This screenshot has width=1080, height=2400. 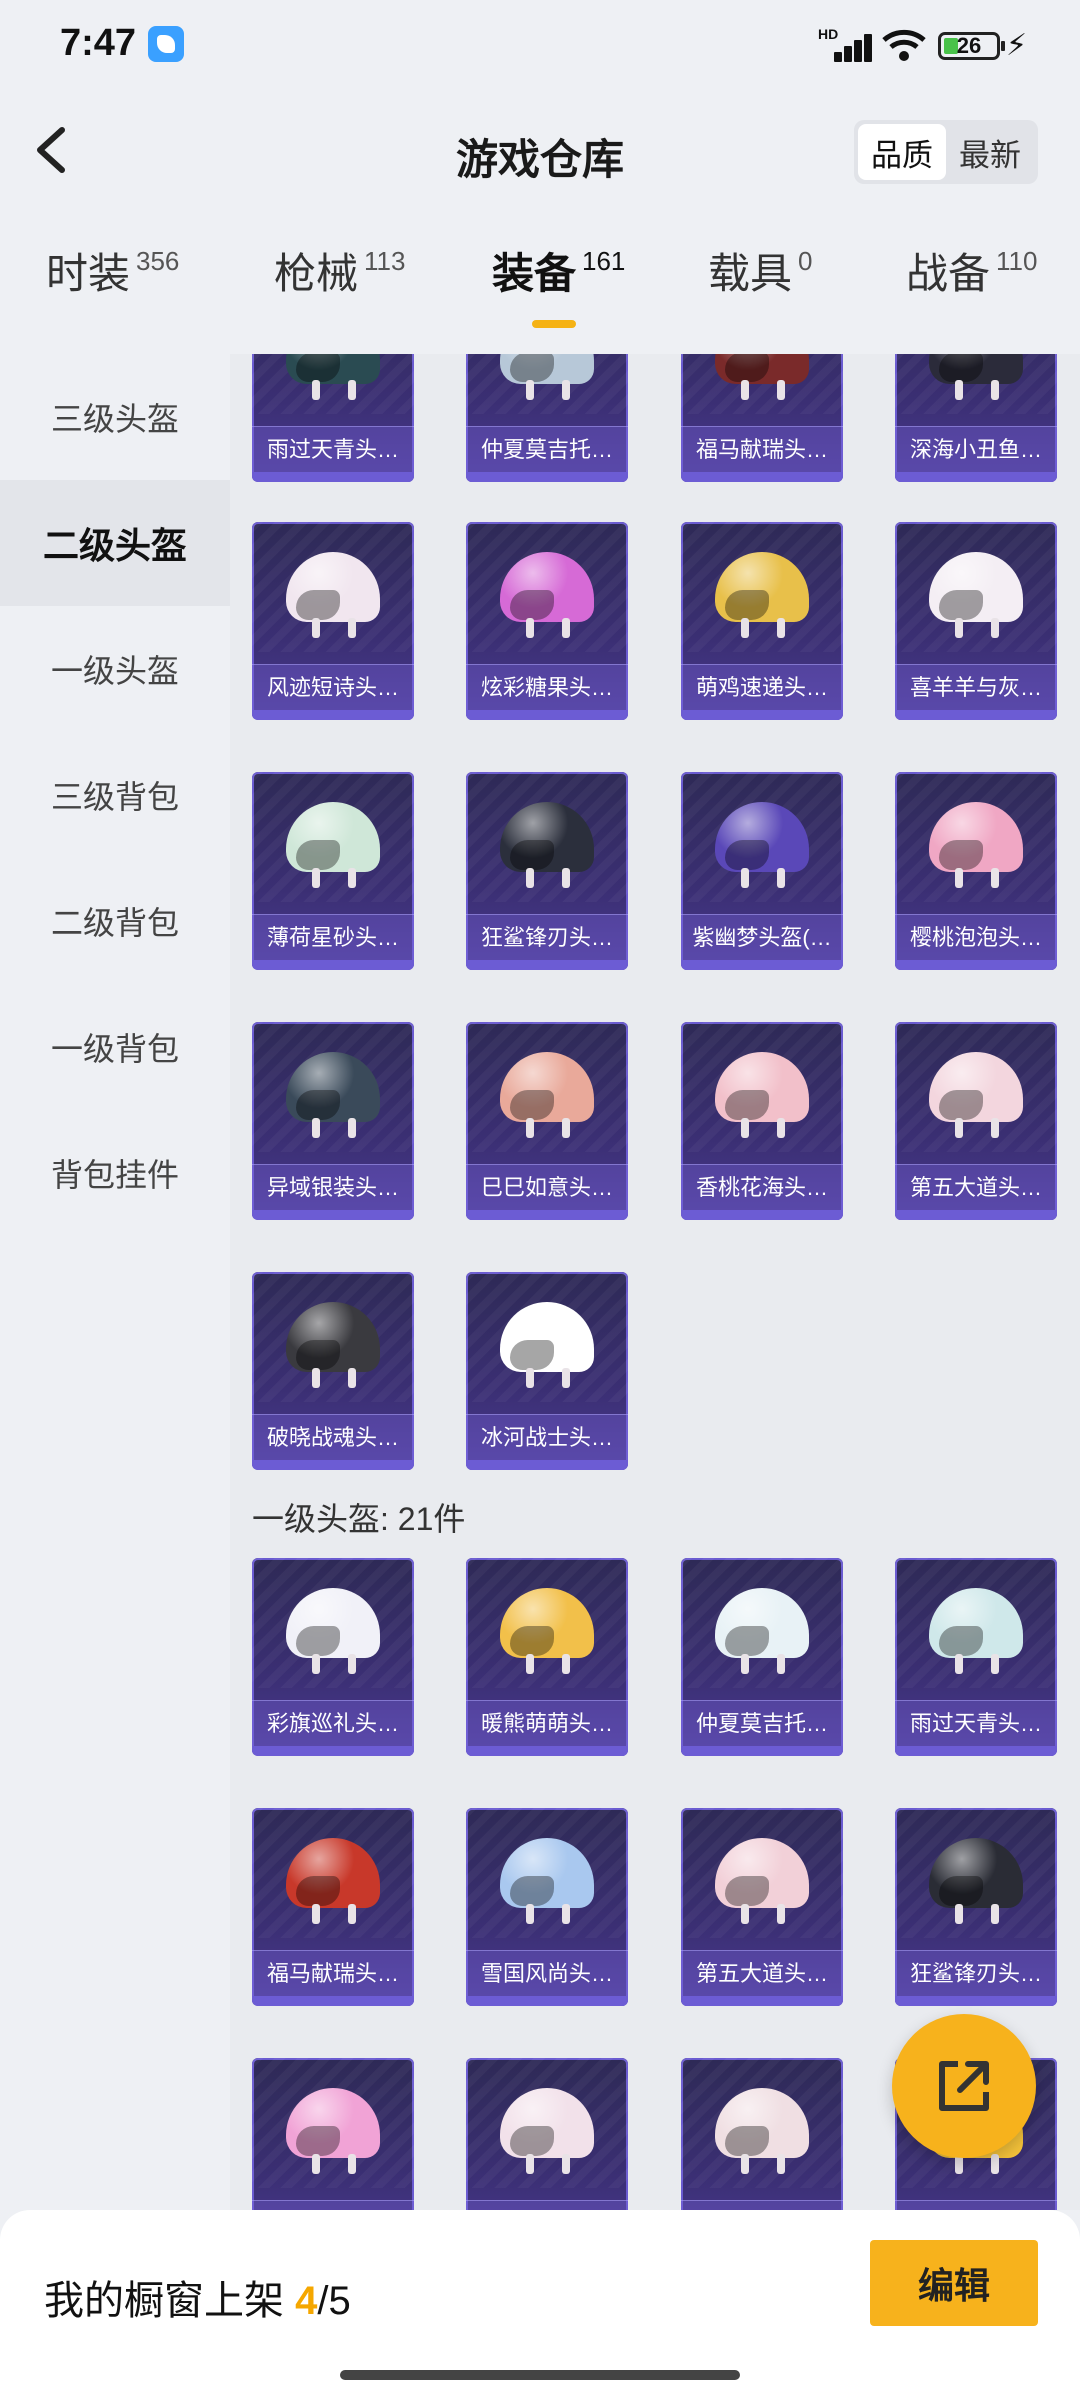 What do you see at coordinates (540, 150) in the screenshot?
I see `page-header: 游戏仓库 品质 最新` at bounding box center [540, 150].